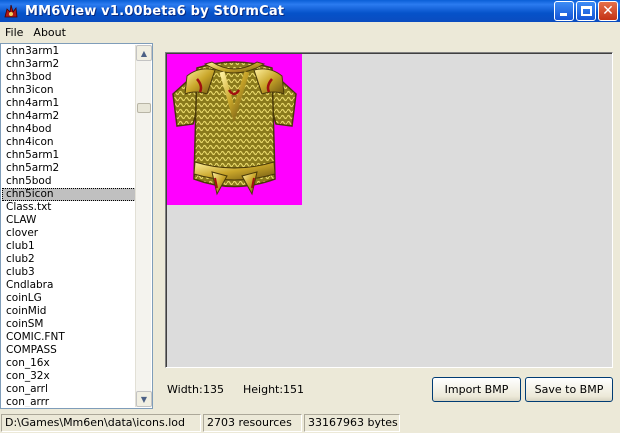 Image resolution: width=620 pixels, height=433 pixels. Describe the element at coordinates (69, 350) in the screenshot. I see `list-item: COMPASS` at that location.